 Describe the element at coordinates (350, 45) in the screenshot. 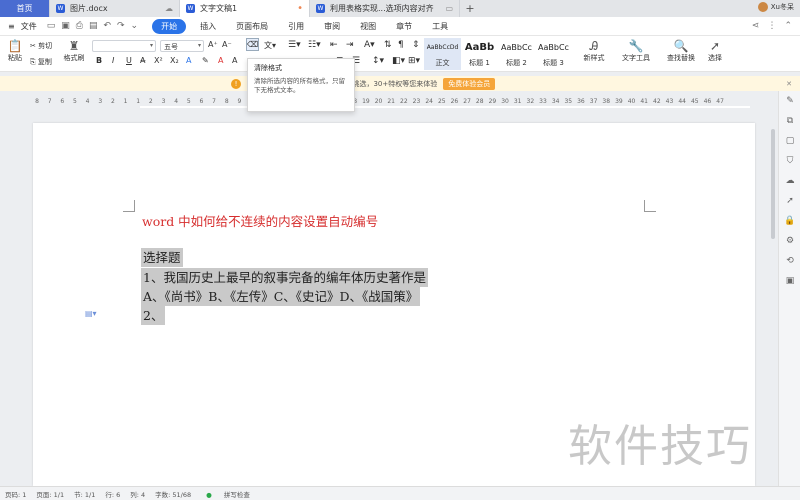

I see `increase-indent-button: ⇥` at that location.